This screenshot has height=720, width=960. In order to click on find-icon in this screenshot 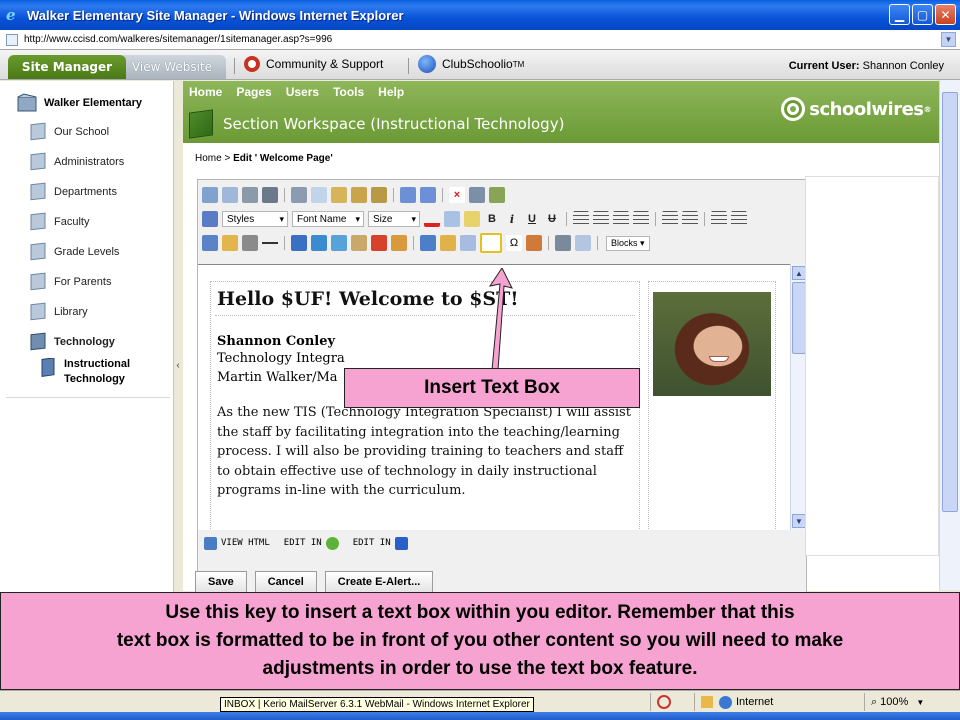, I will do `click(230, 195)`.